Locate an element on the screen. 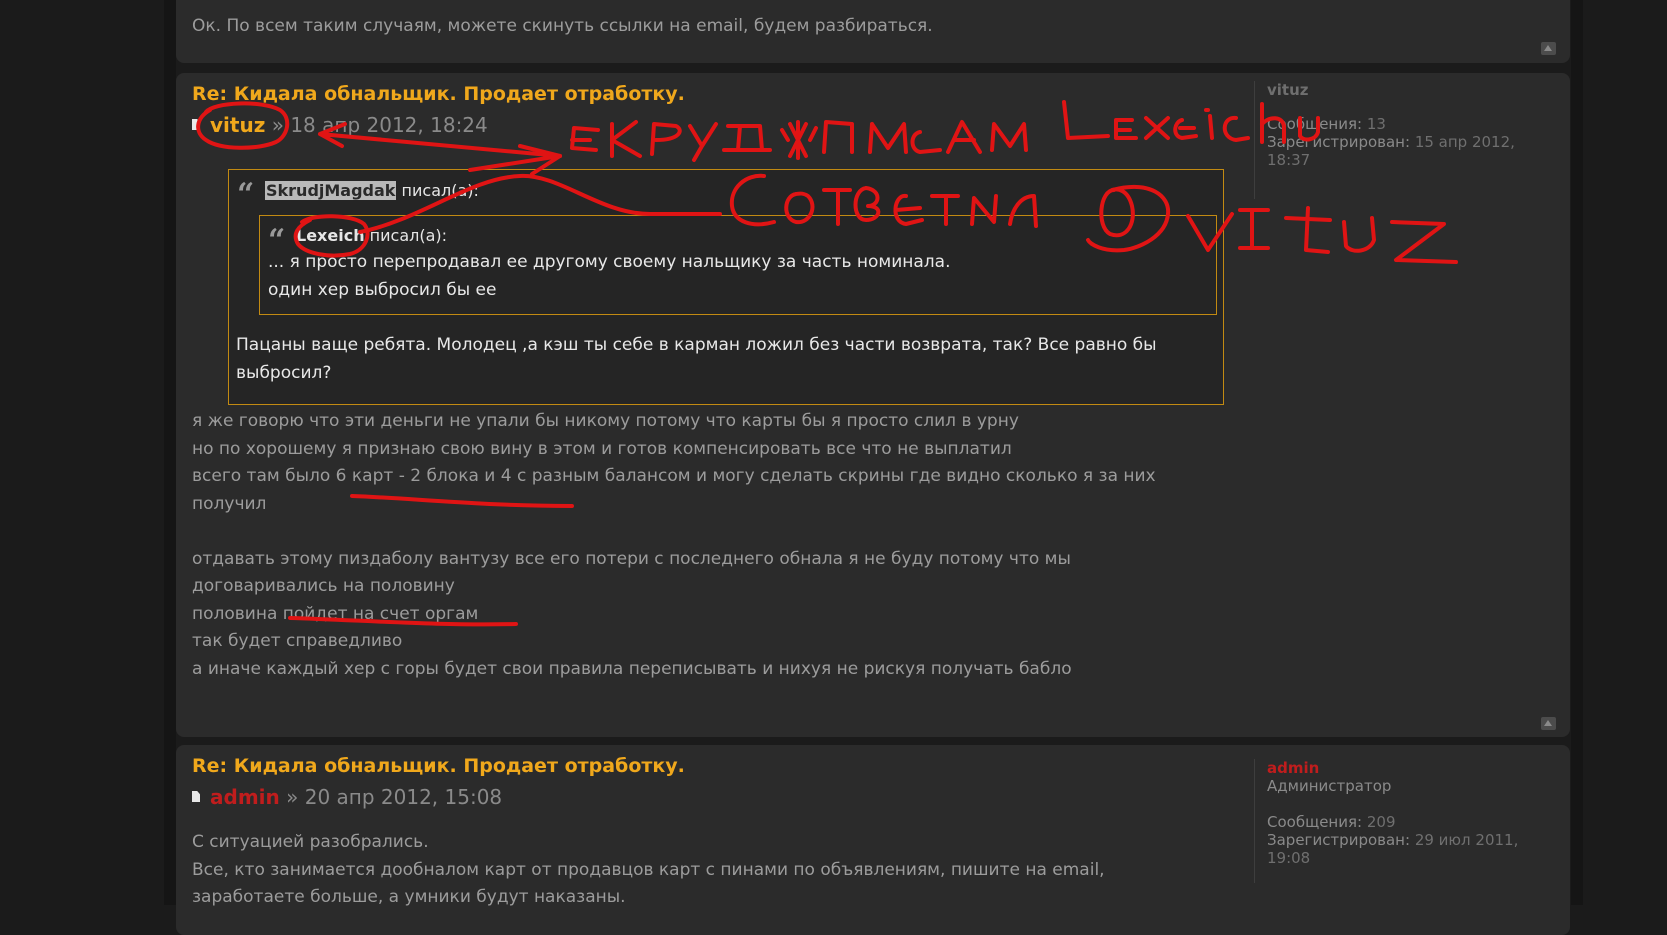 The height and width of the screenshot is (935, 1667). post-line: половина пойдет на счет оргам is located at coordinates (335, 613).